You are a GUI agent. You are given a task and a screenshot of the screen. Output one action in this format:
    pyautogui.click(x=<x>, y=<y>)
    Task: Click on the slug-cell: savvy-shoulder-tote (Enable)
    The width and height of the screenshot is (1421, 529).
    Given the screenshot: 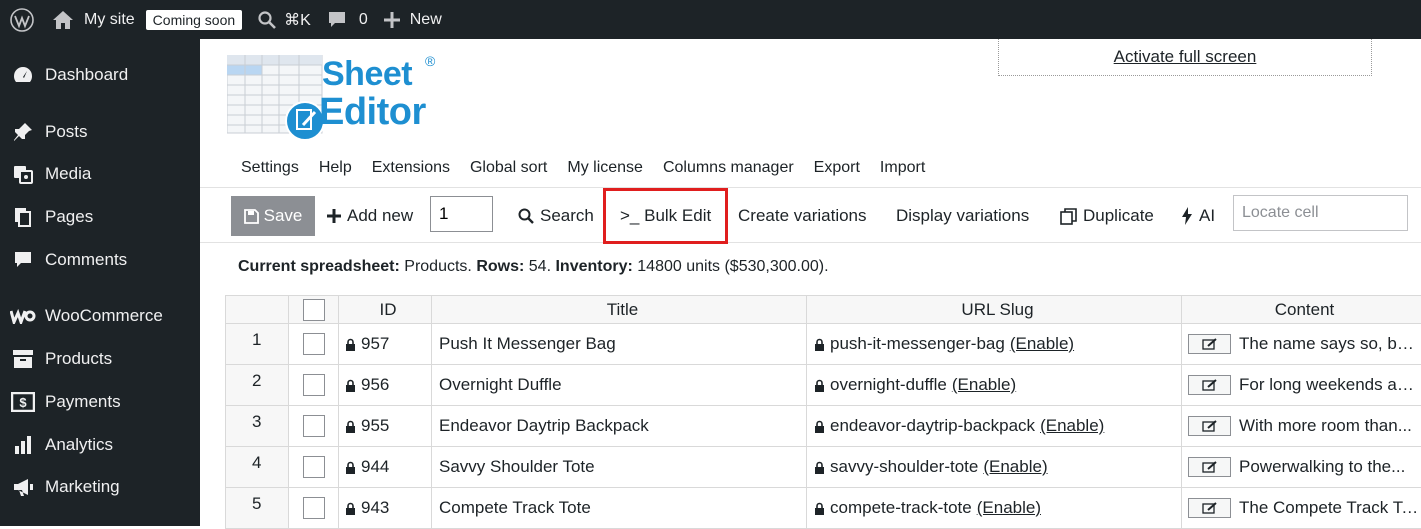 What is the action you would take?
    pyautogui.click(x=993, y=467)
    